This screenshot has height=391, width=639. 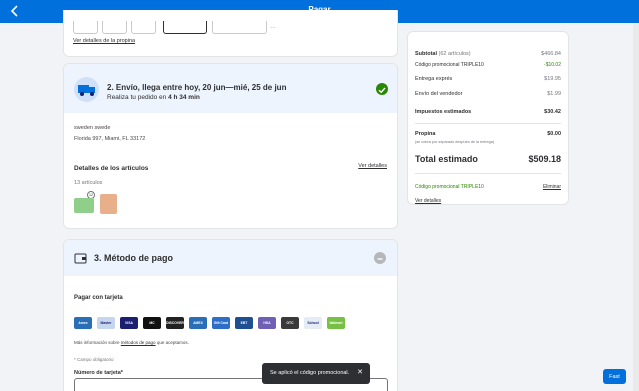 I want to click on card-number-label: Número de tarjeta*, so click(x=98, y=373).